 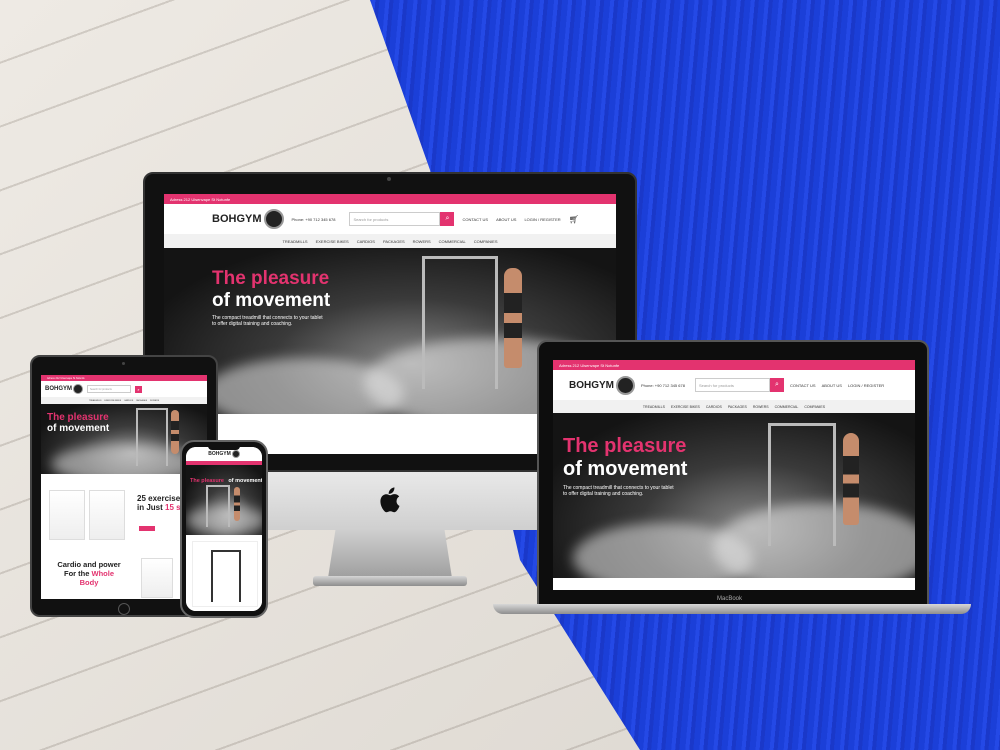 What do you see at coordinates (147, 528) in the screenshot?
I see `promo-button` at bounding box center [147, 528].